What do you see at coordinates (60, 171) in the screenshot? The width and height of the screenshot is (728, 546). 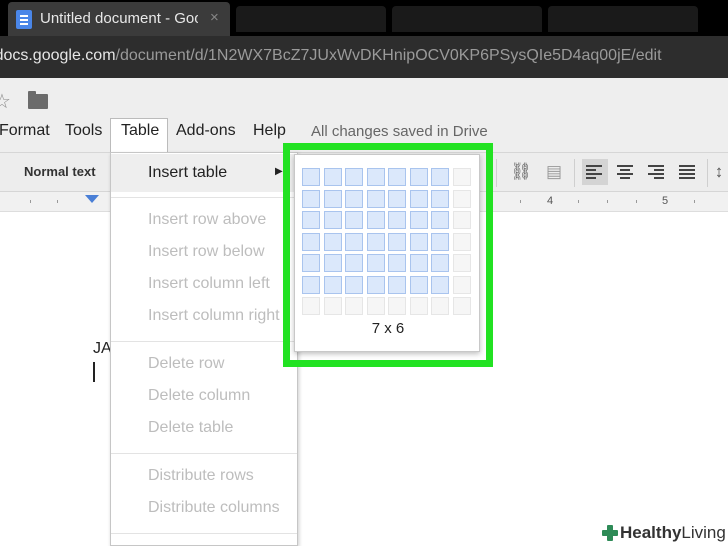 I see `style-select: Normal text` at bounding box center [60, 171].